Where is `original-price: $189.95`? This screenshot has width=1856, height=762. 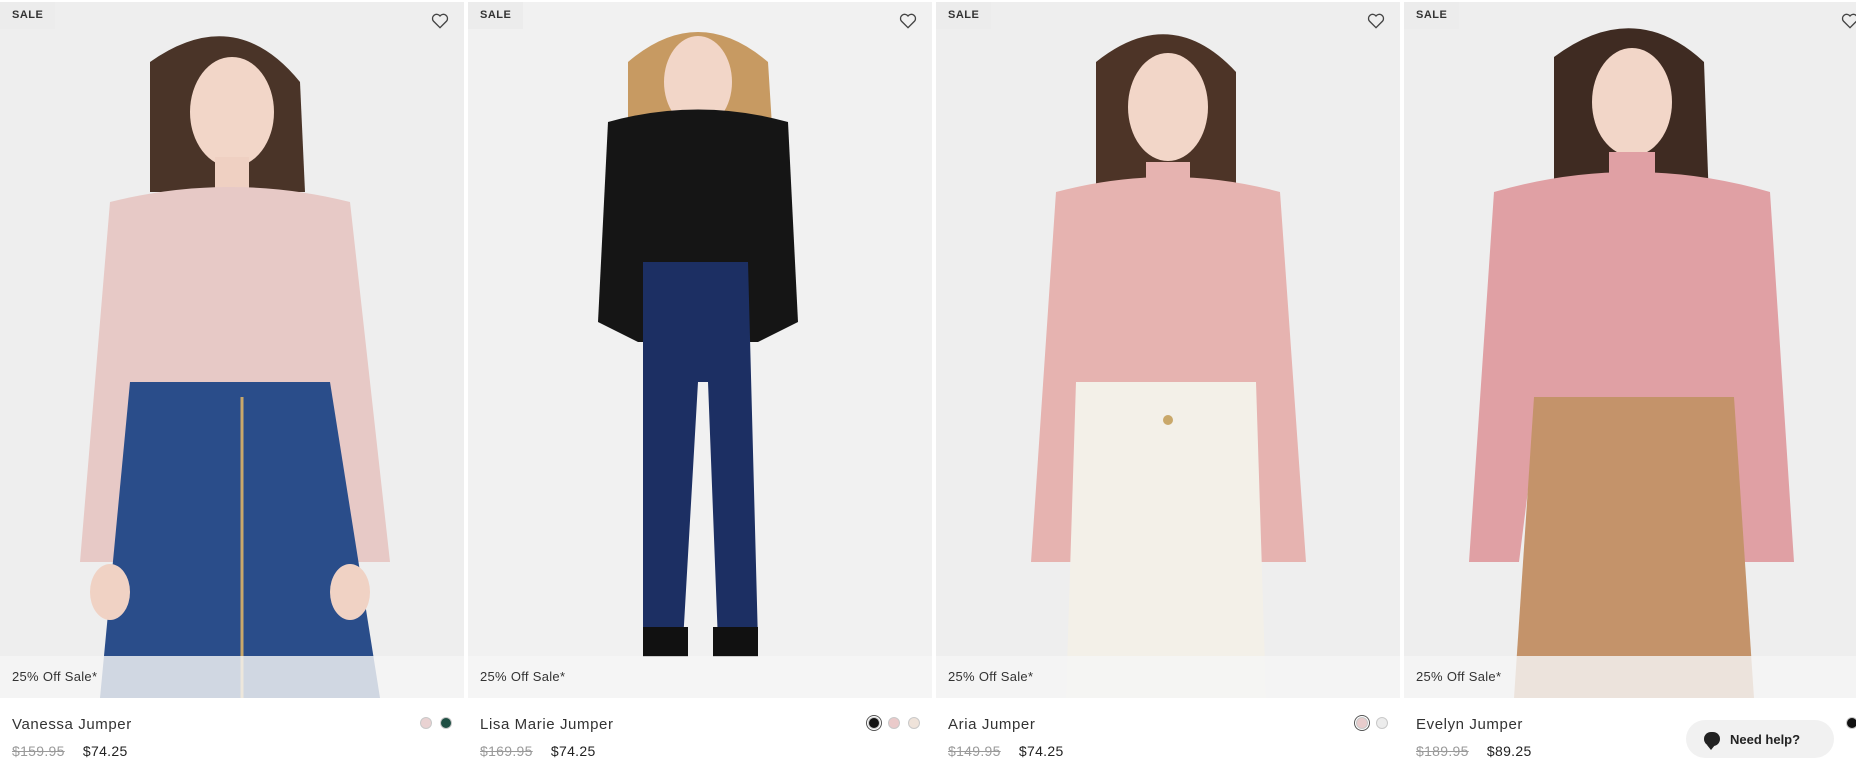
original-price: $189.95 is located at coordinates (1442, 751).